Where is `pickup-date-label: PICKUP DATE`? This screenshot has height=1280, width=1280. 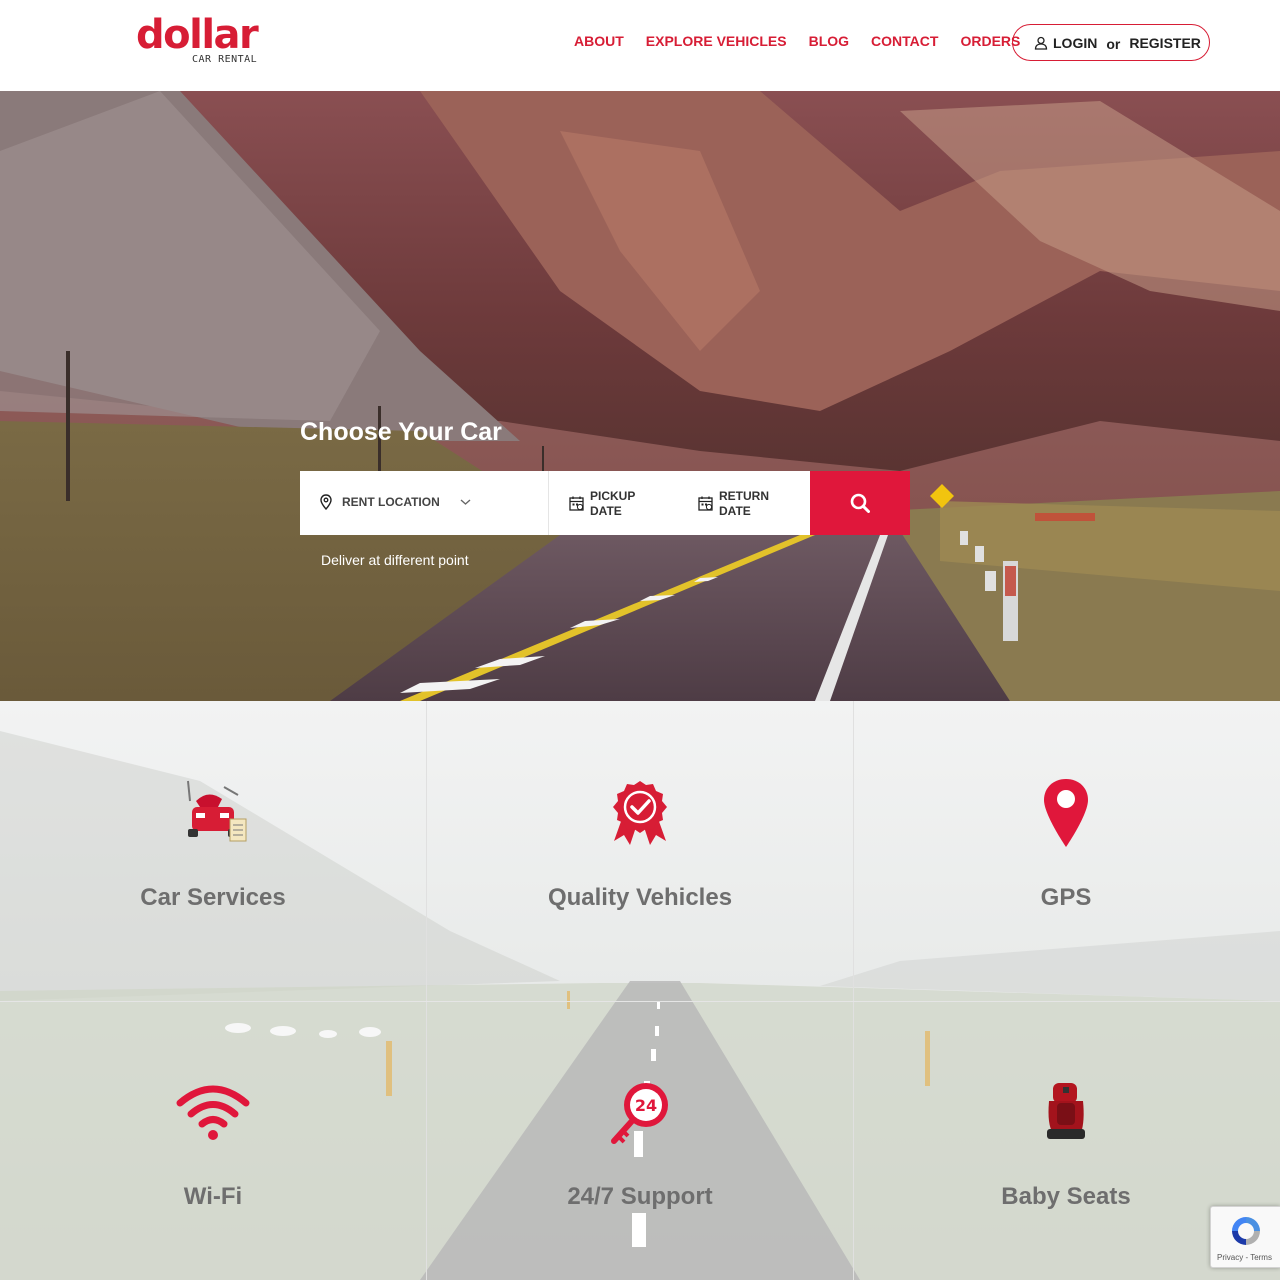
pickup-date-label: PICKUP DATE is located at coordinates (625, 504).